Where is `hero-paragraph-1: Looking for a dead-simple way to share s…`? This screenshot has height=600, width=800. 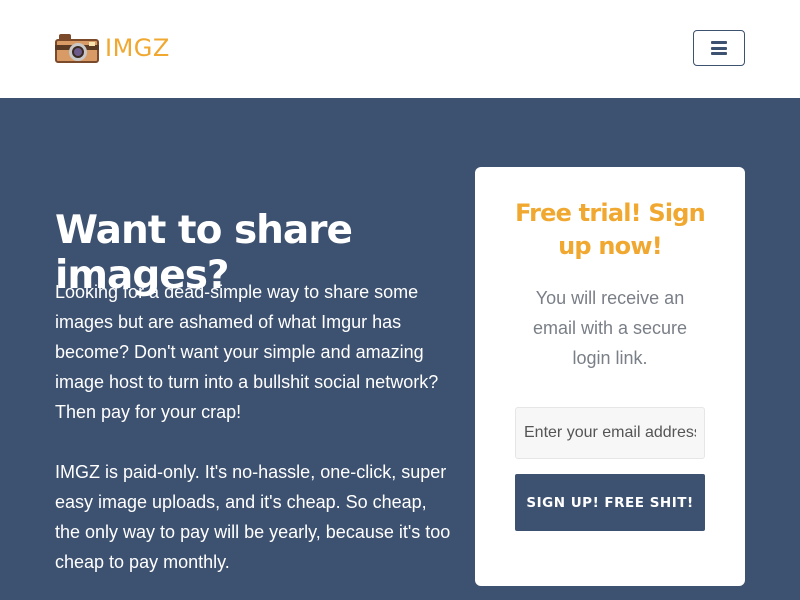 hero-paragraph-1: Looking for a dead-simple way to share s… is located at coordinates (247, 352).